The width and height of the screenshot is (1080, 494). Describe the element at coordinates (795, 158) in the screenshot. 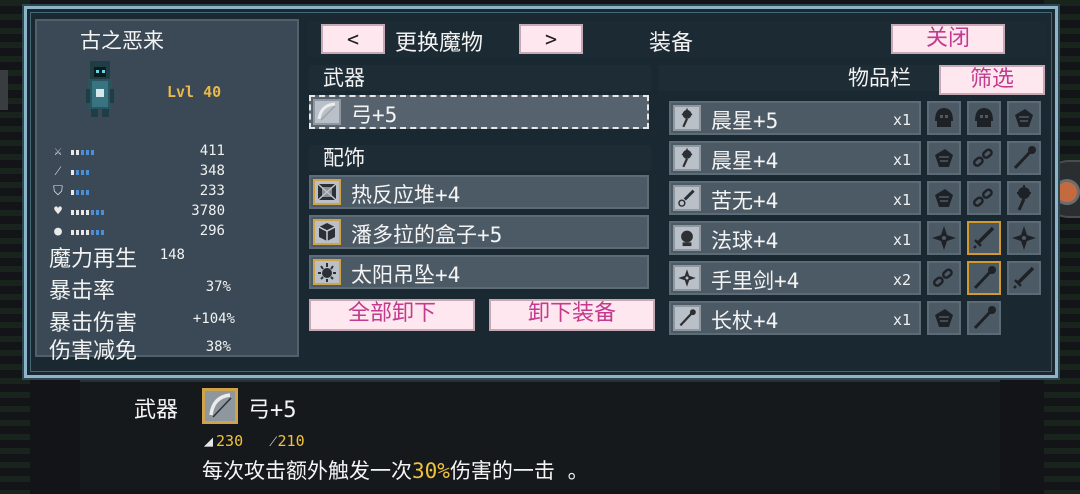

I see `inventory-item: 晨星+4 x1` at that location.